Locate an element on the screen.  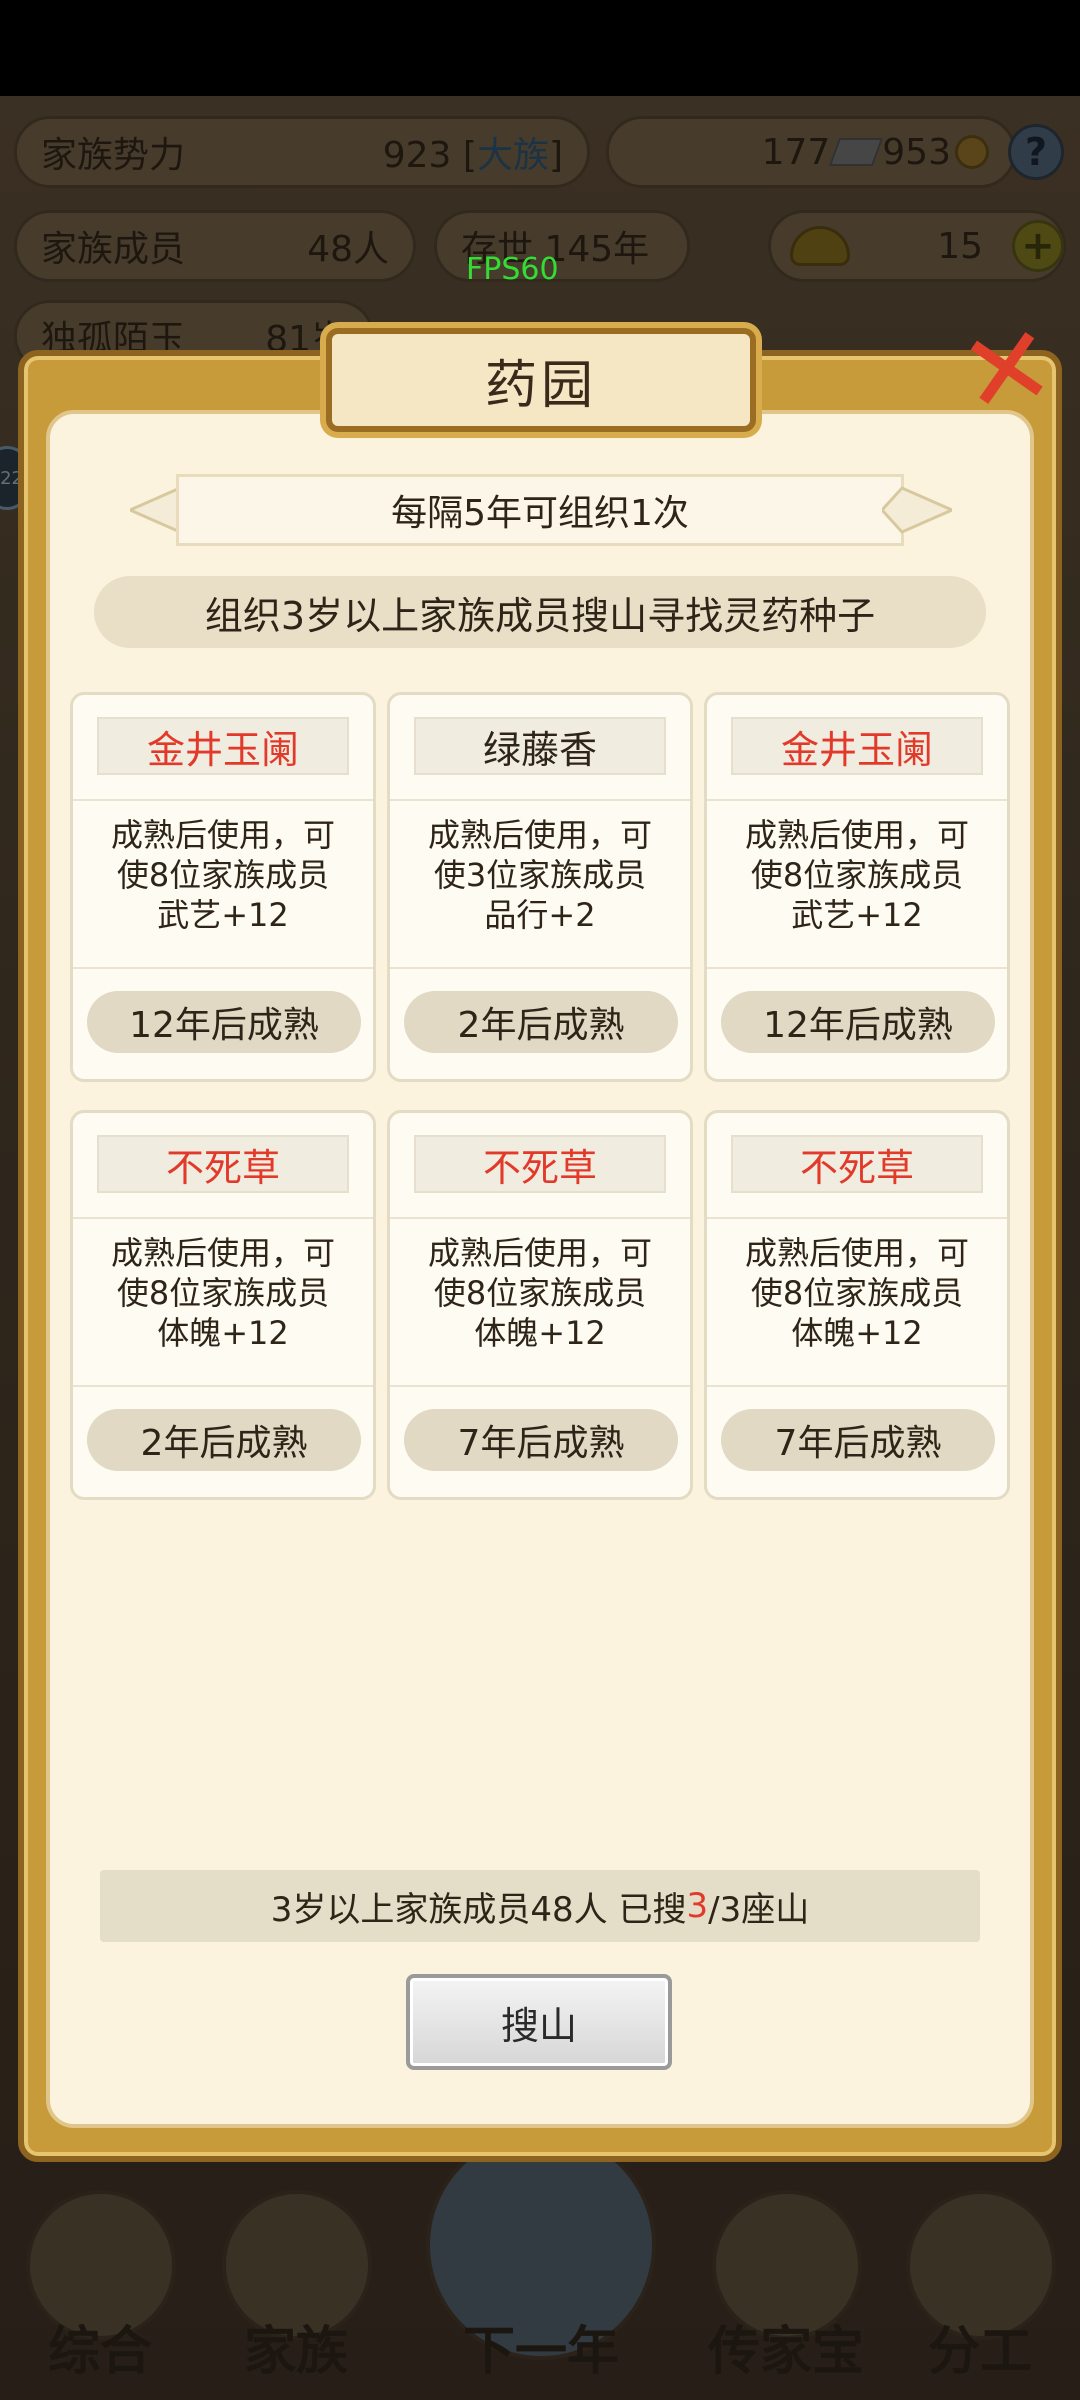
description-bar: 组织3岁以上家族成员搜山寻找灵药种子 is located at coordinates (540, 612).